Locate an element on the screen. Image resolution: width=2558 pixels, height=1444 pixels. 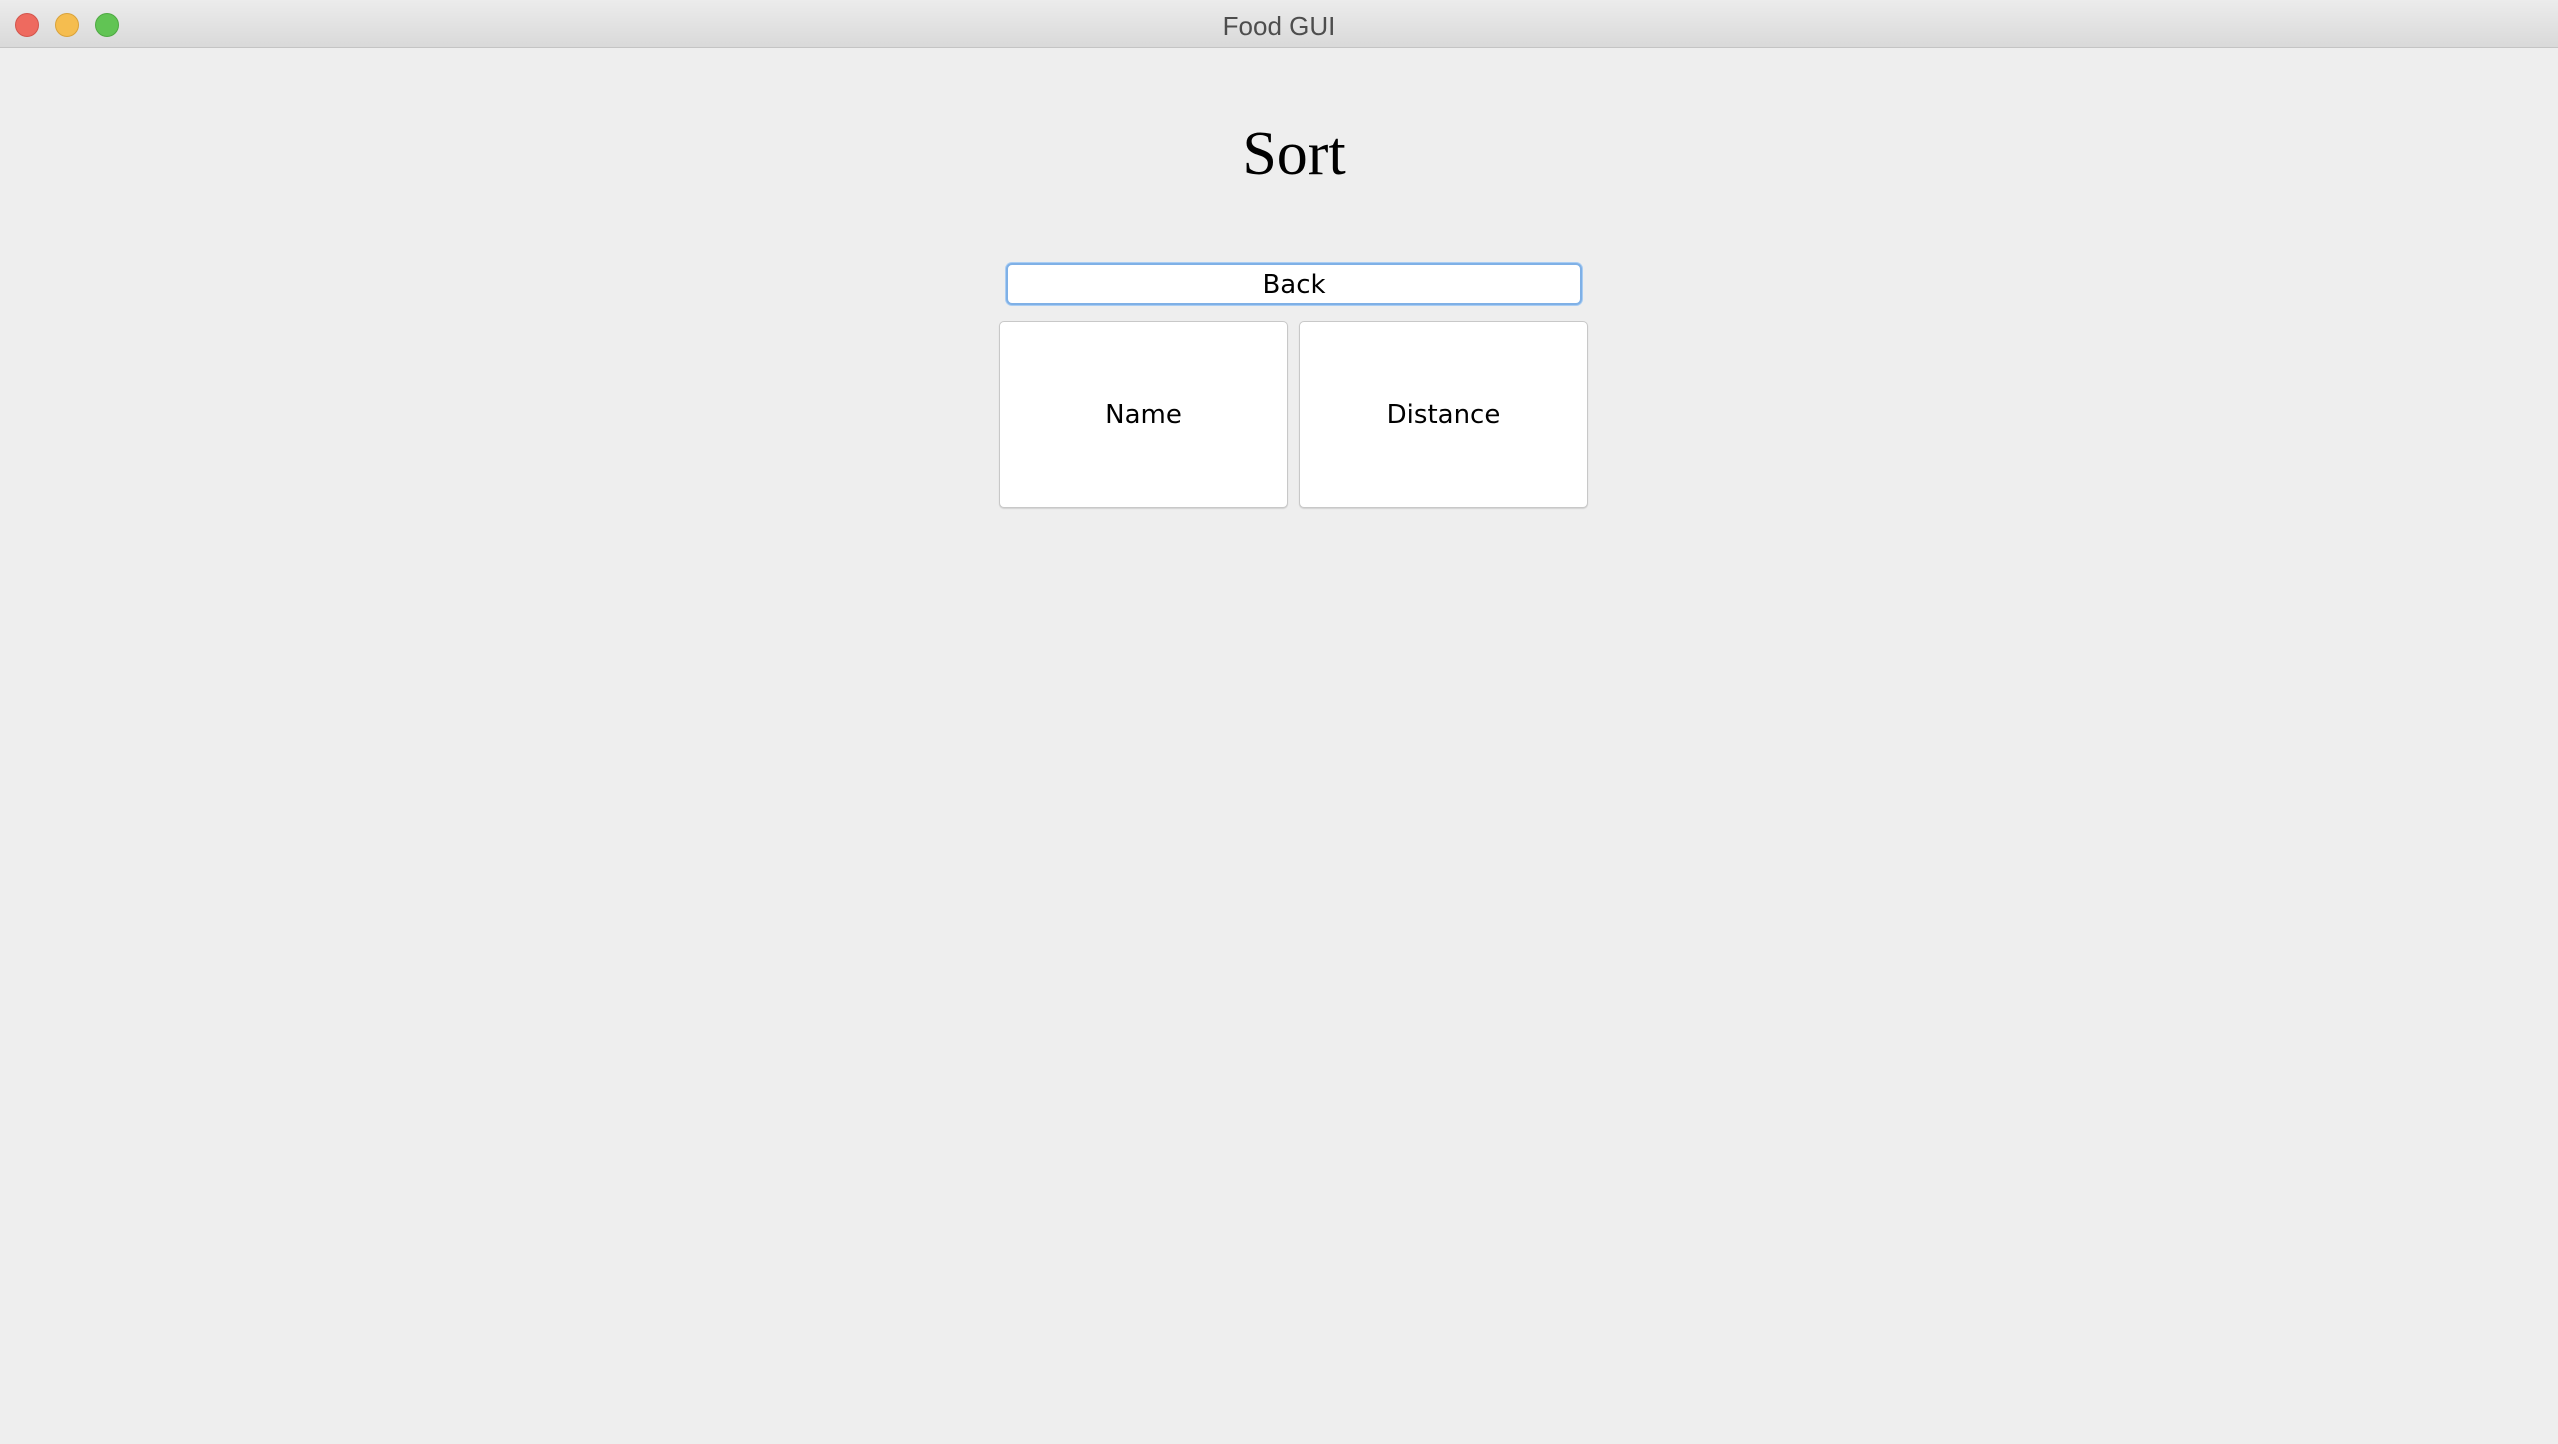
sort-by-name-label: Name is located at coordinates (1143, 414).